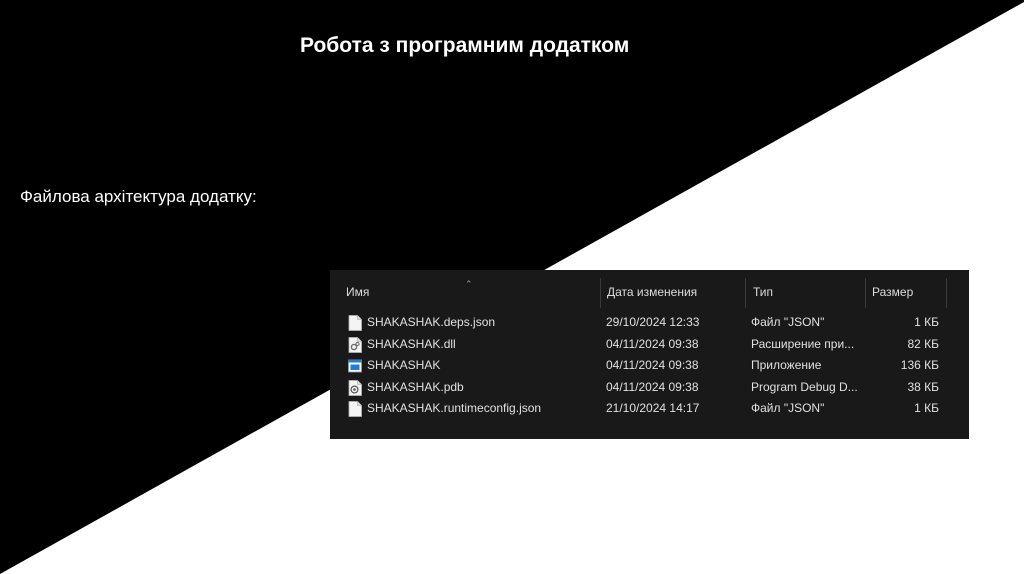 The height and width of the screenshot is (574, 1024). I want to click on column-header-row: ⌃ Имя Дата изменения Тип Размер, so click(649, 292).